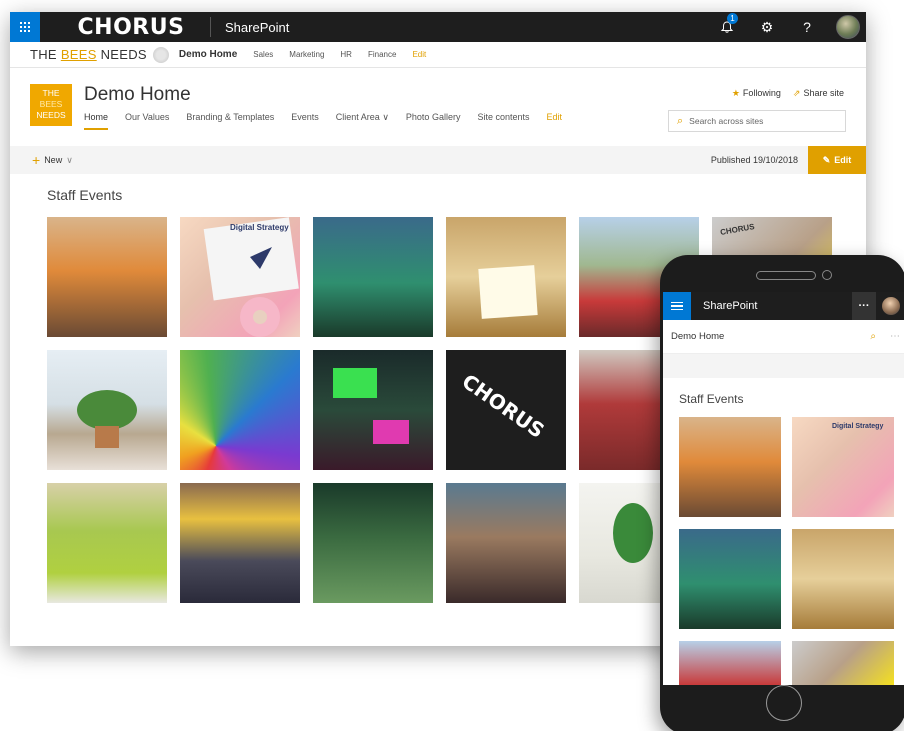 Image resolution: width=904 pixels, height=731 pixels. I want to click on mobile-photo-red-shirts-outdoors, so click(730, 663).